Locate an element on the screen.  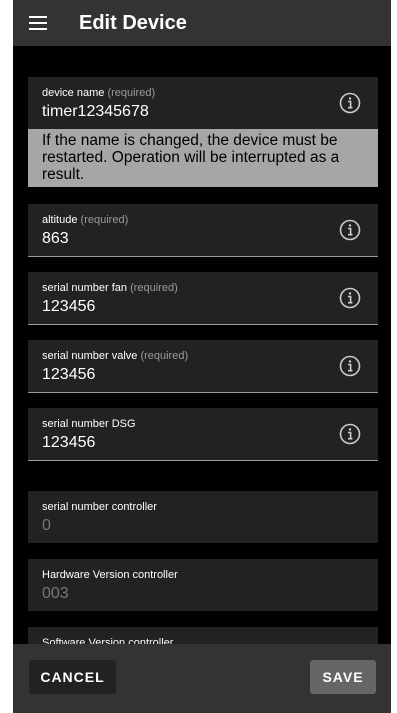
bottom-action-bar: CANCEL SAVE is located at coordinates (202, 678).